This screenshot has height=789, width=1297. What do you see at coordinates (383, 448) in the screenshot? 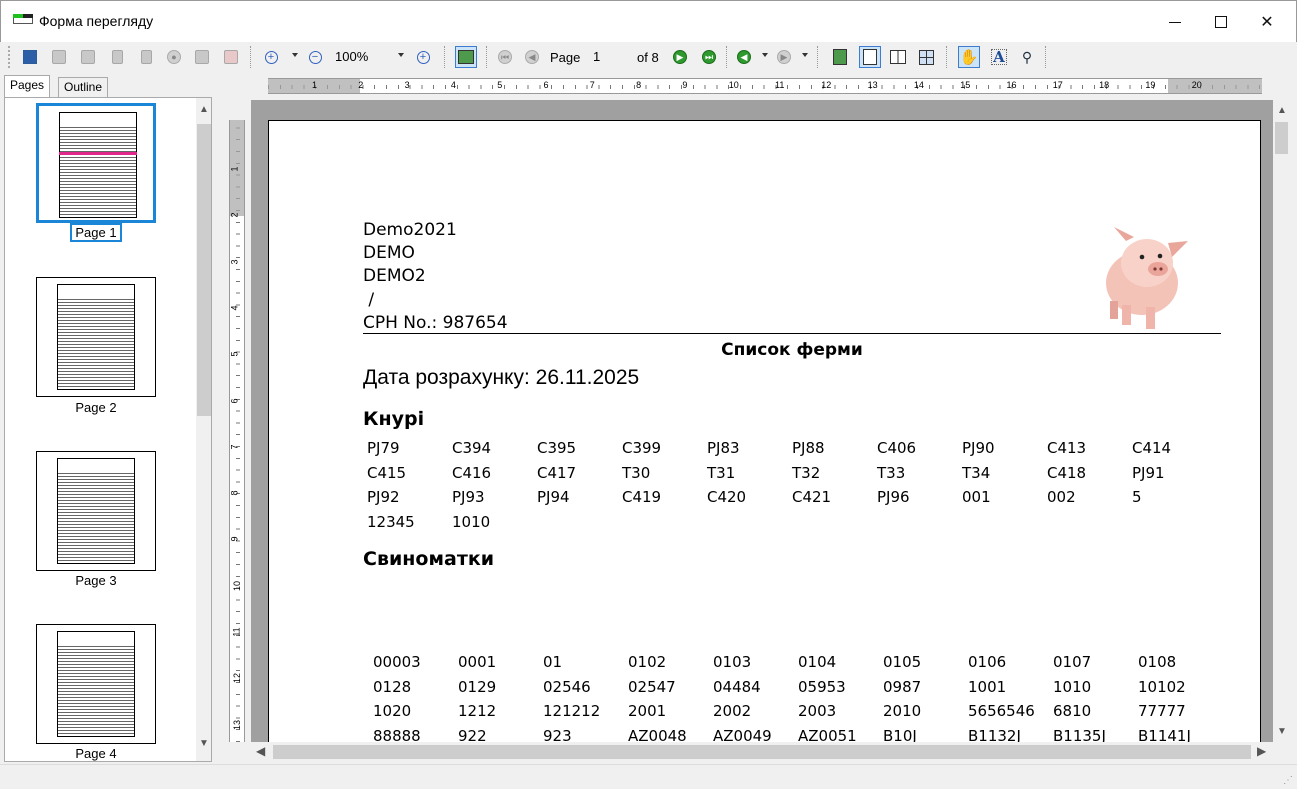
I see `animal-id: PJ79` at bounding box center [383, 448].